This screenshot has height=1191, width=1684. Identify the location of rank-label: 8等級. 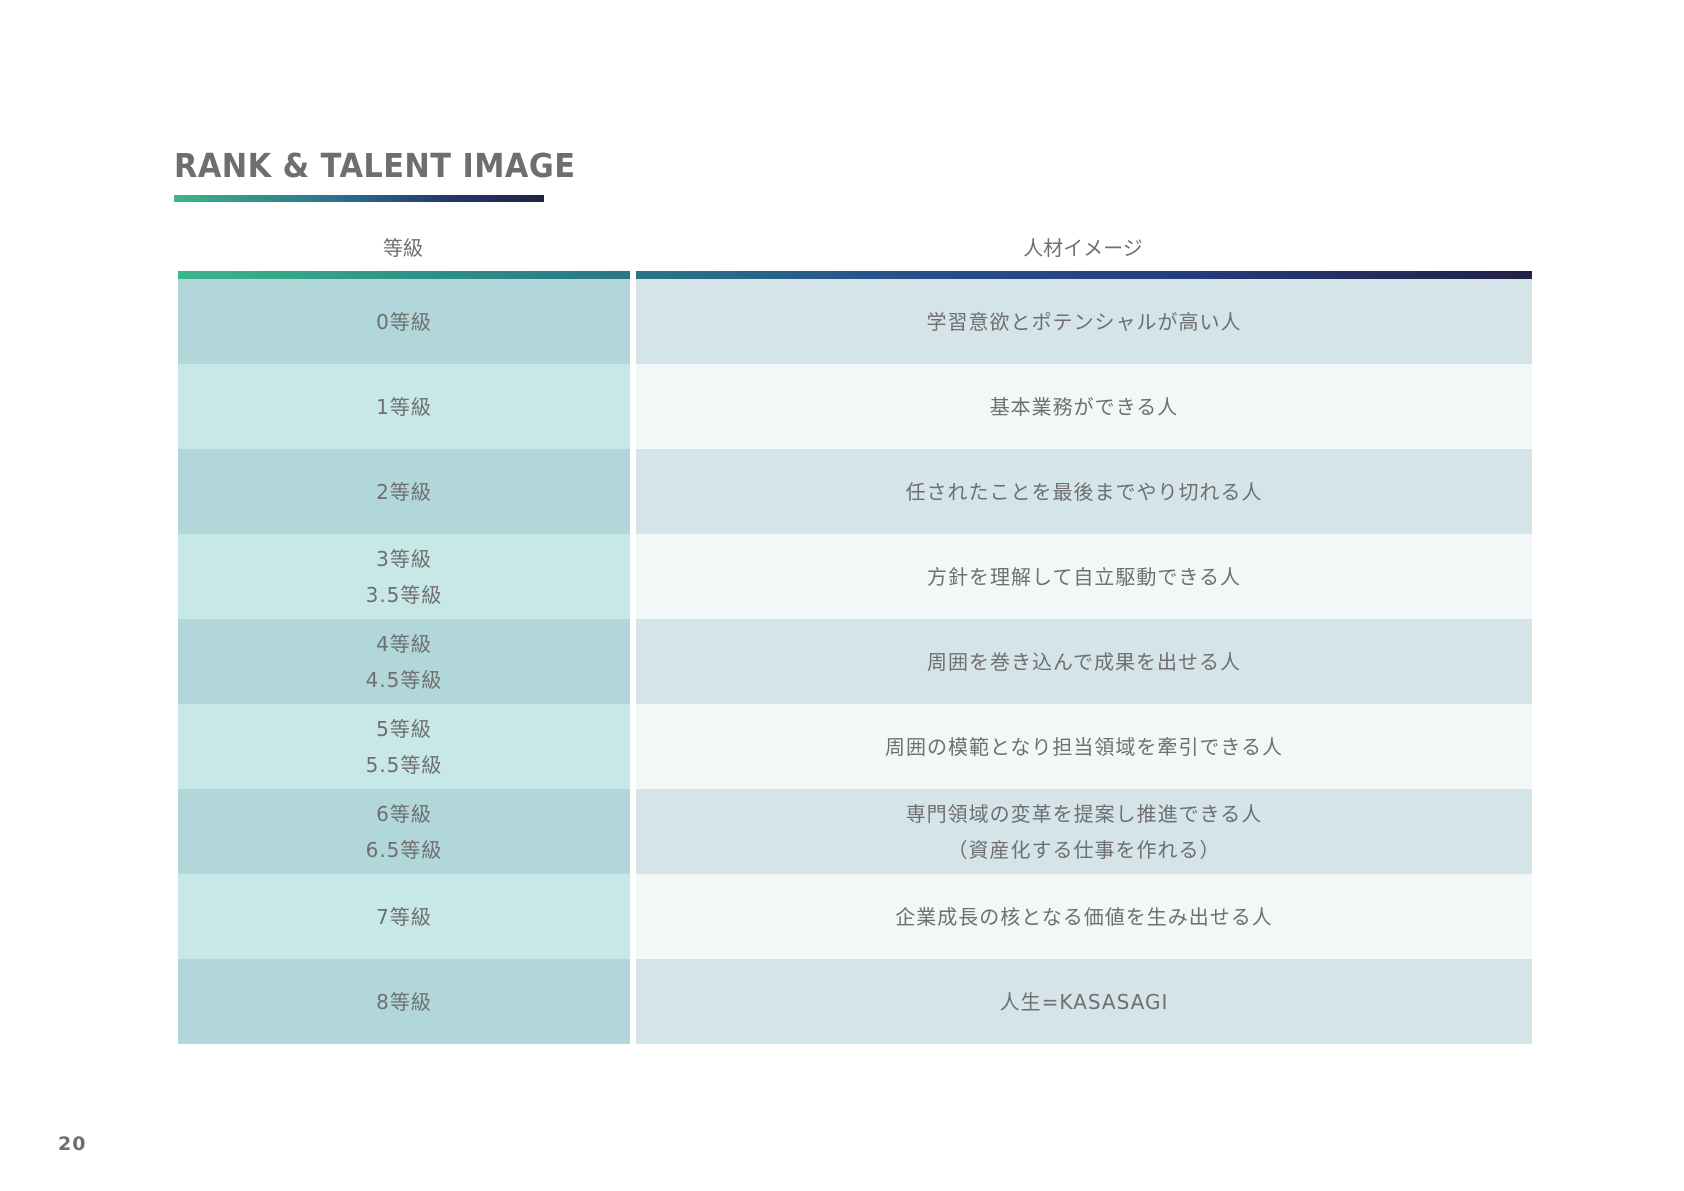
(404, 1001).